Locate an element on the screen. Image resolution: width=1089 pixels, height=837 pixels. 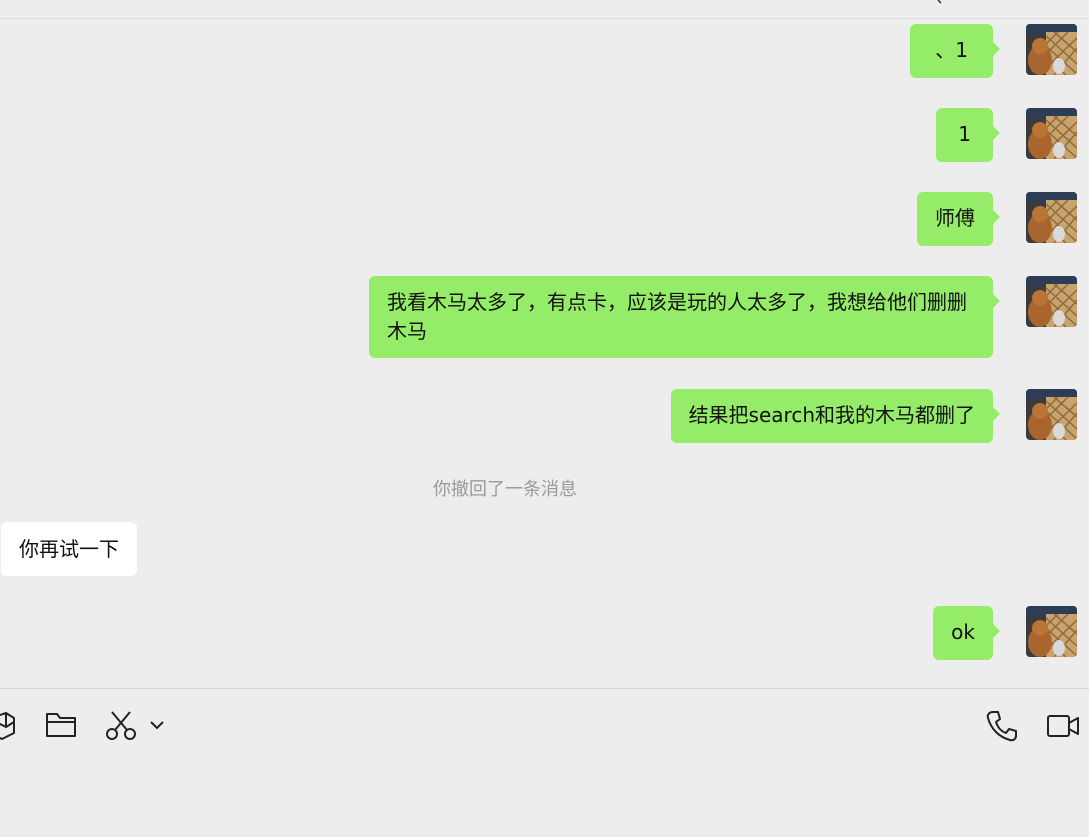
sent-bubble: 我看木马太多了，有点卡，应该是玩的人太多了，我想给他们删删木马 is located at coordinates (684, 317).